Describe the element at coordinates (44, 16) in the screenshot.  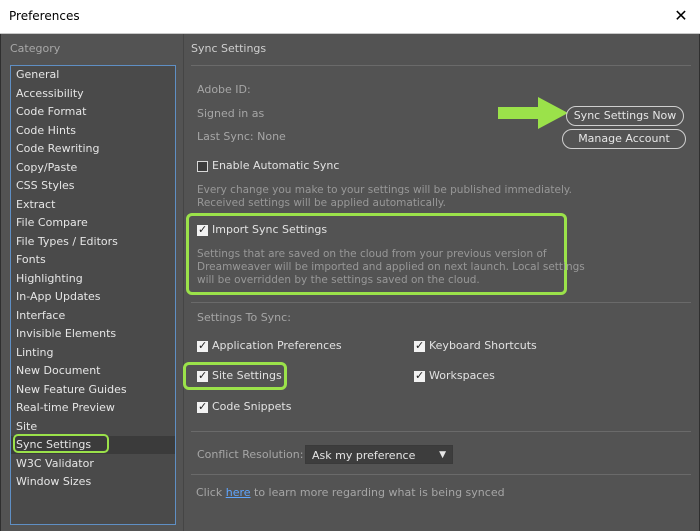
I see `window-title: Preferences` at that location.